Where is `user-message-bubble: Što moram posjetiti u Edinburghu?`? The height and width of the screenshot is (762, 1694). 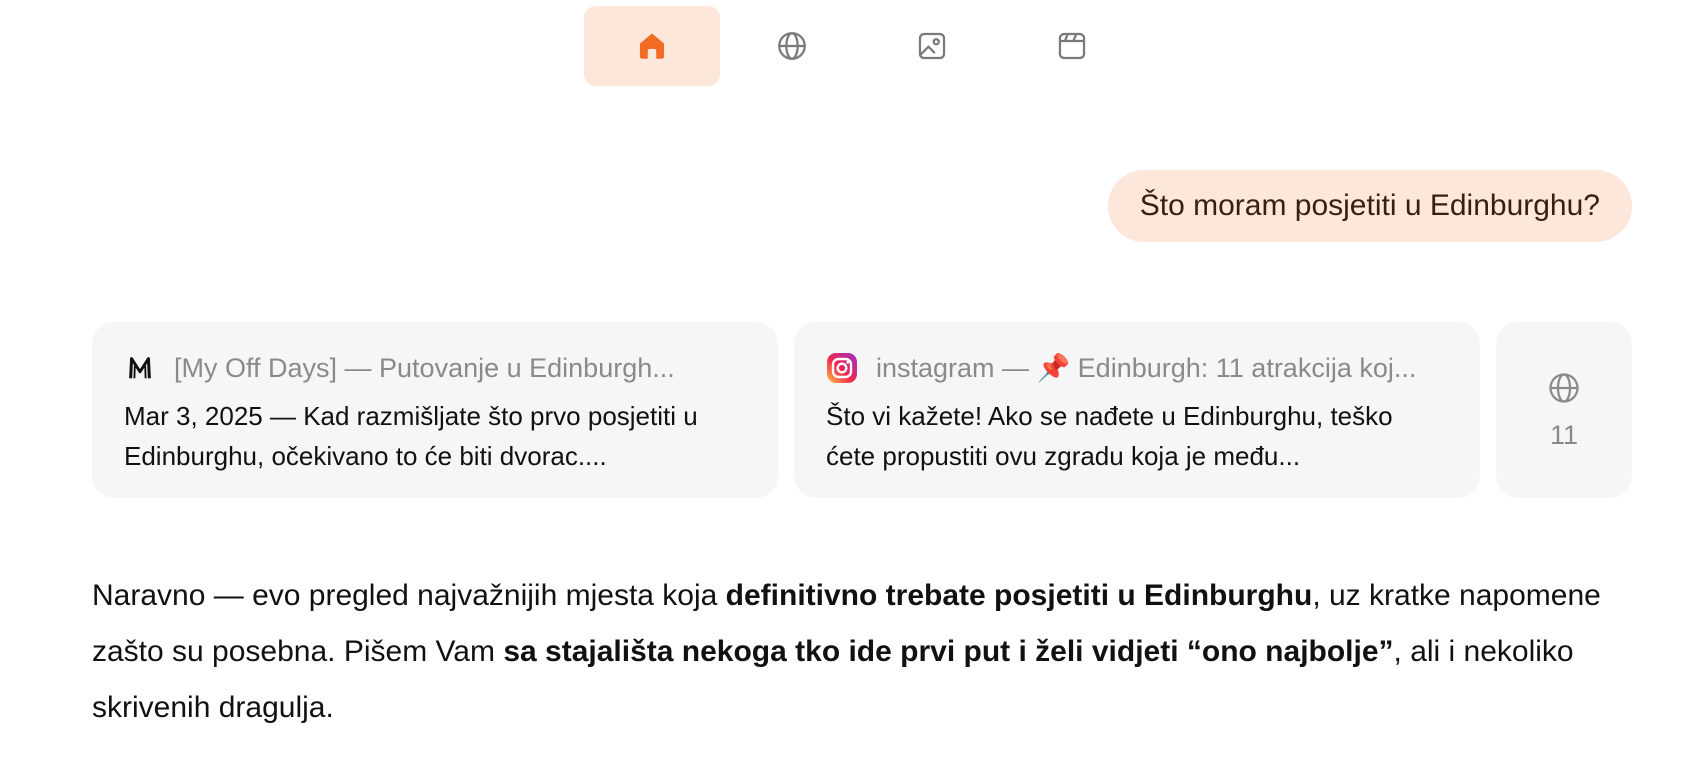
user-message-bubble: Što moram posjetiti u Edinburghu? is located at coordinates (1369, 206).